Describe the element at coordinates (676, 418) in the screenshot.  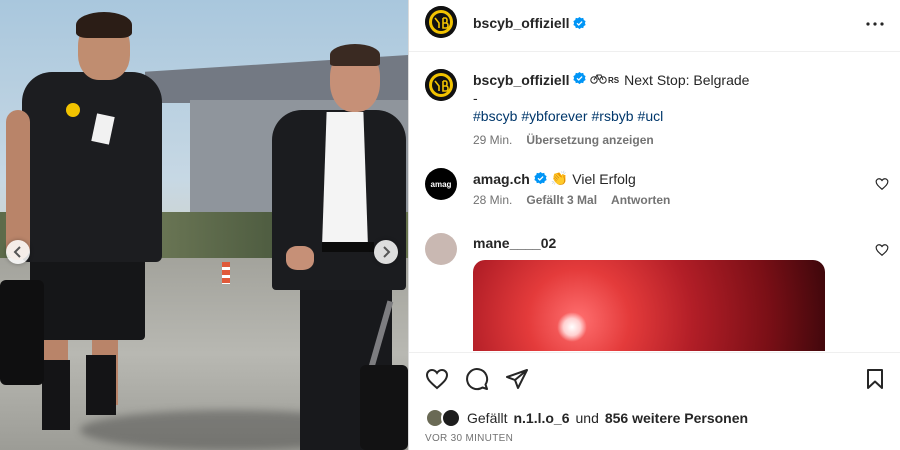
I see `likes-others-link: 856 weitere Personen` at that location.